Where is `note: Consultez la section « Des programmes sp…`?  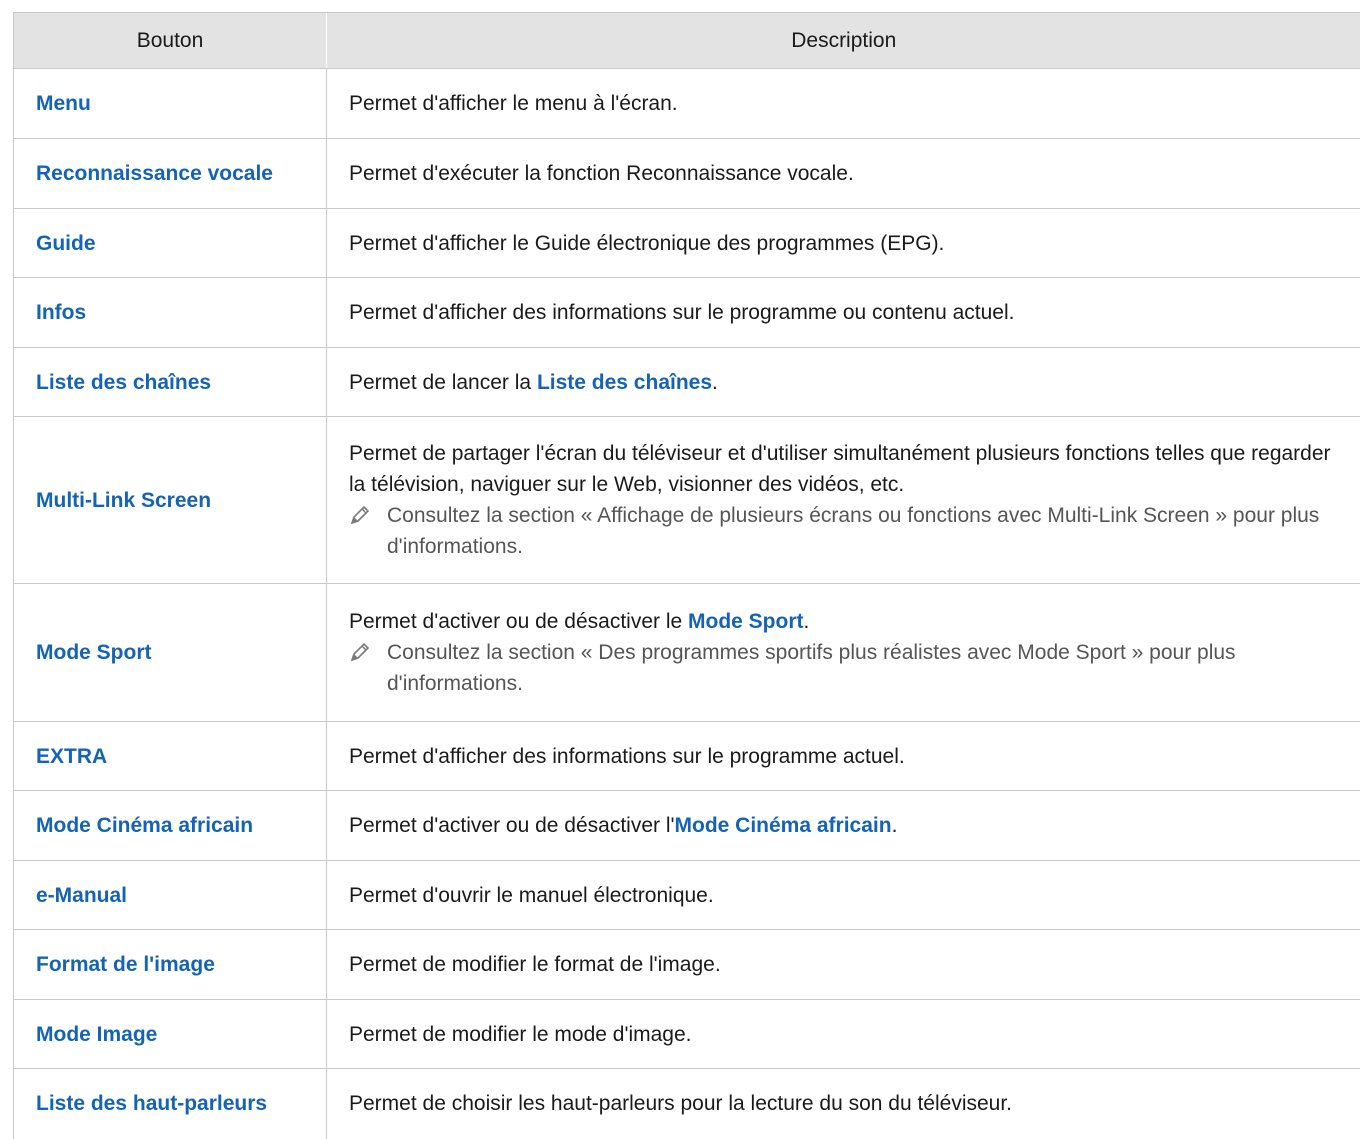 note: Consultez la section « Des programmes sp… is located at coordinates (851, 668).